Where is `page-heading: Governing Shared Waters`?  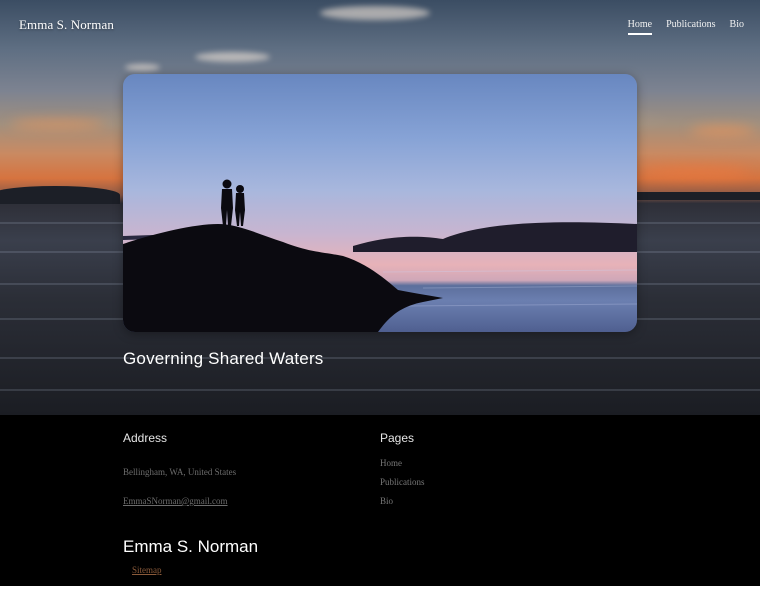
page-heading: Governing Shared Waters is located at coordinates (223, 358).